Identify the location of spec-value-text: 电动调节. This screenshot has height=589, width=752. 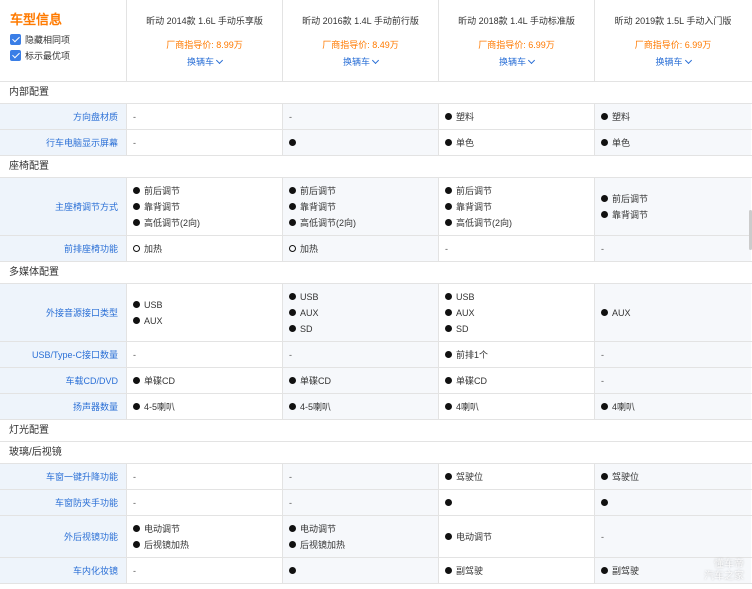
(474, 537).